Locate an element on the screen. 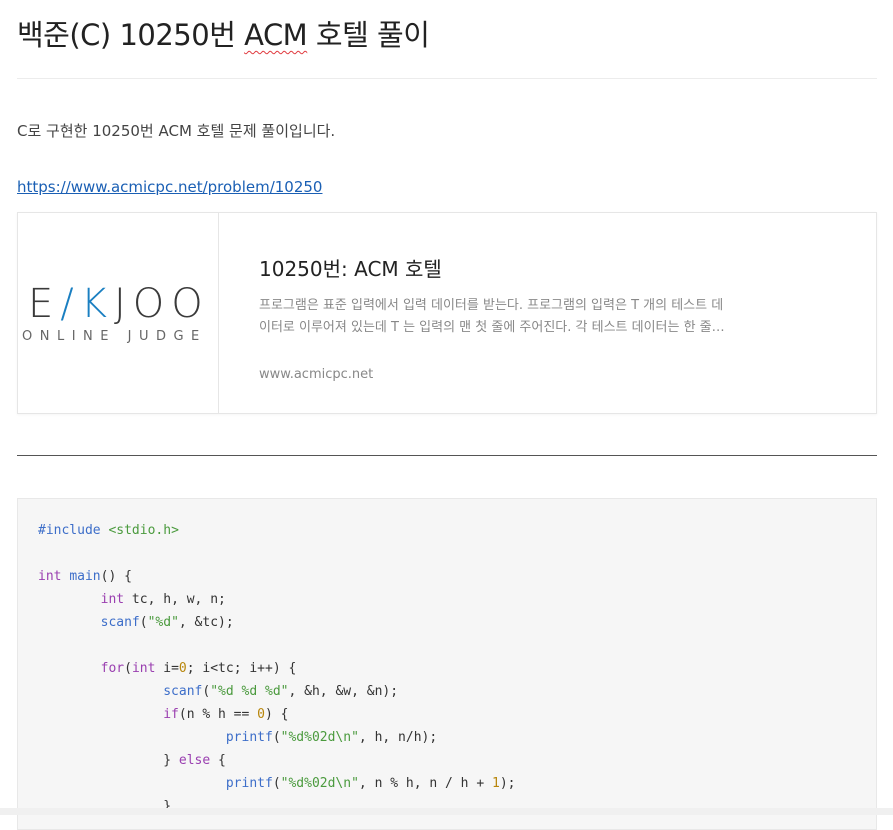 The width and height of the screenshot is (893, 830). site-logo: E/KJOO is located at coordinates (123, 304).